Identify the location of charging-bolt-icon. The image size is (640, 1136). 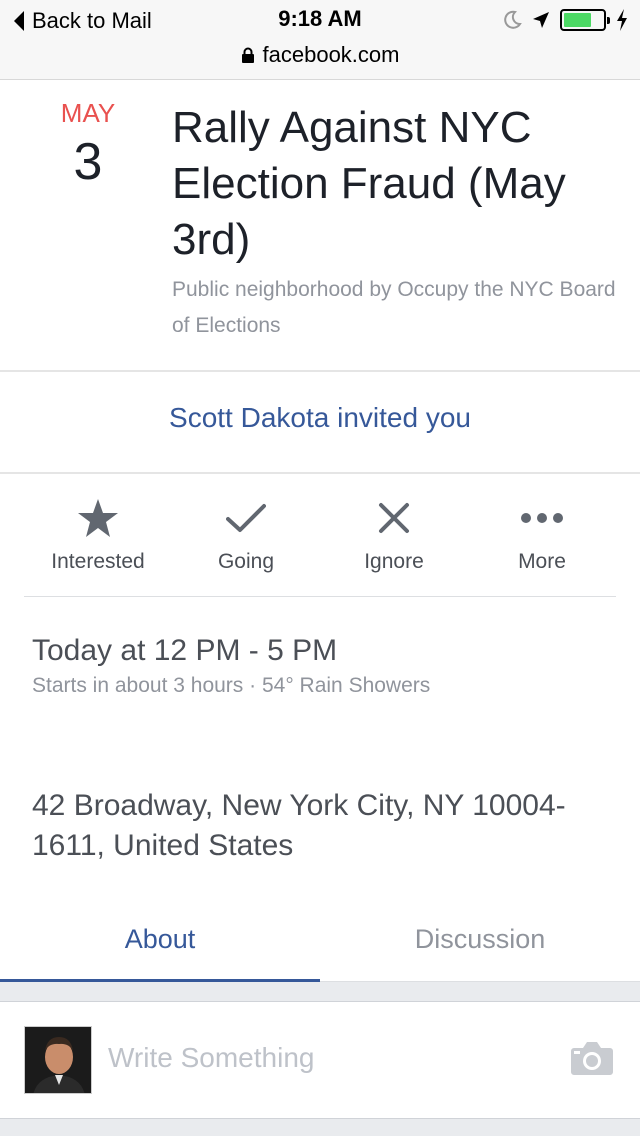
(622, 20).